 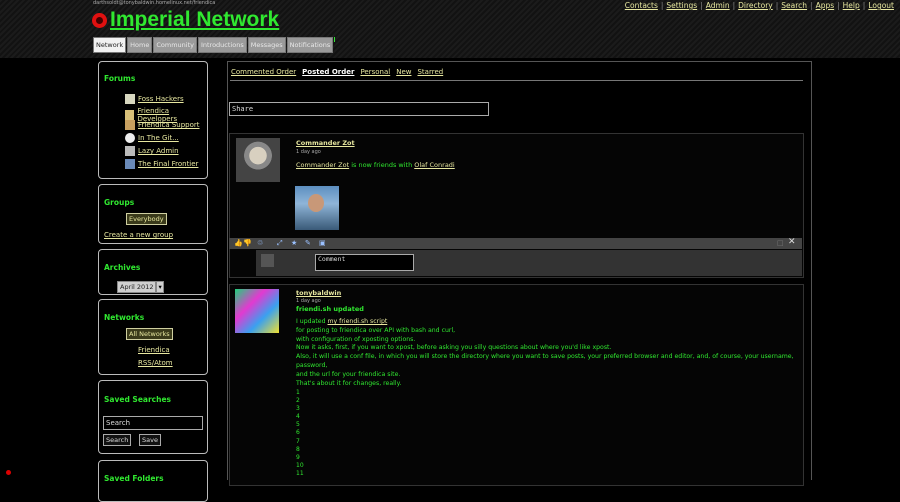 I want to click on forum-item: Friendica Support, so click(x=162, y=125).